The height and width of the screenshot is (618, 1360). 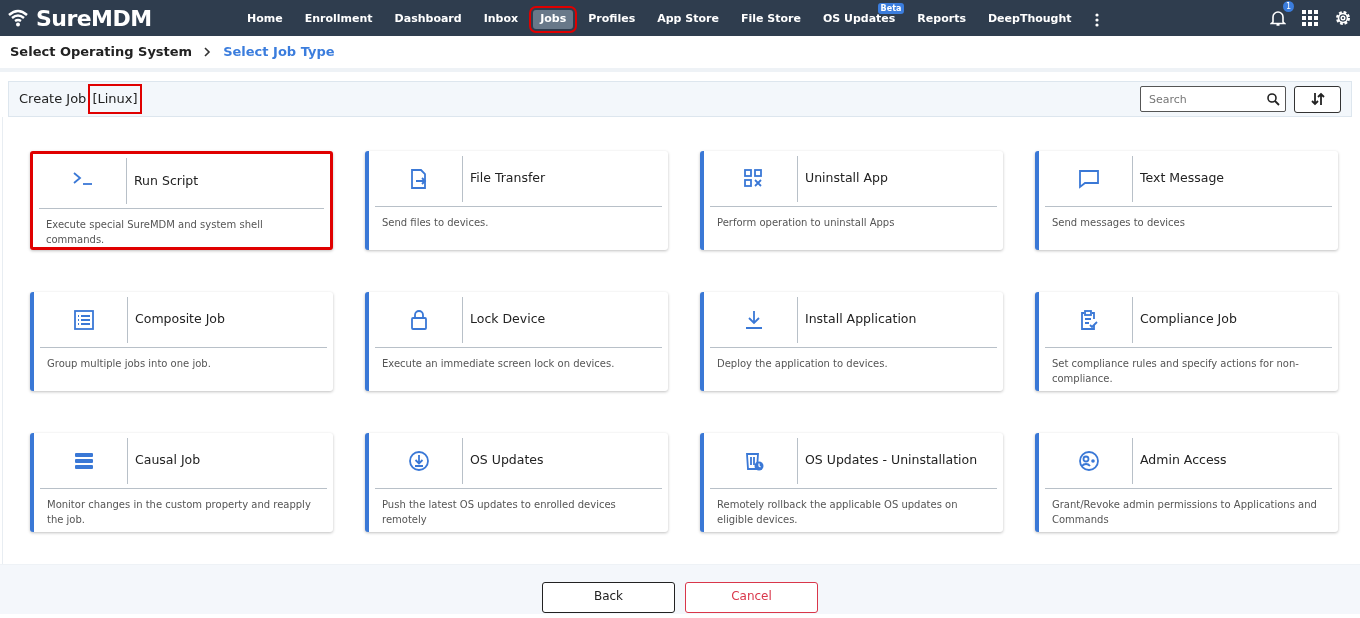 What do you see at coordinates (516, 200) in the screenshot?
I see `job-card: File Transfer Send files to devices.` at bounding box center [516, 200].